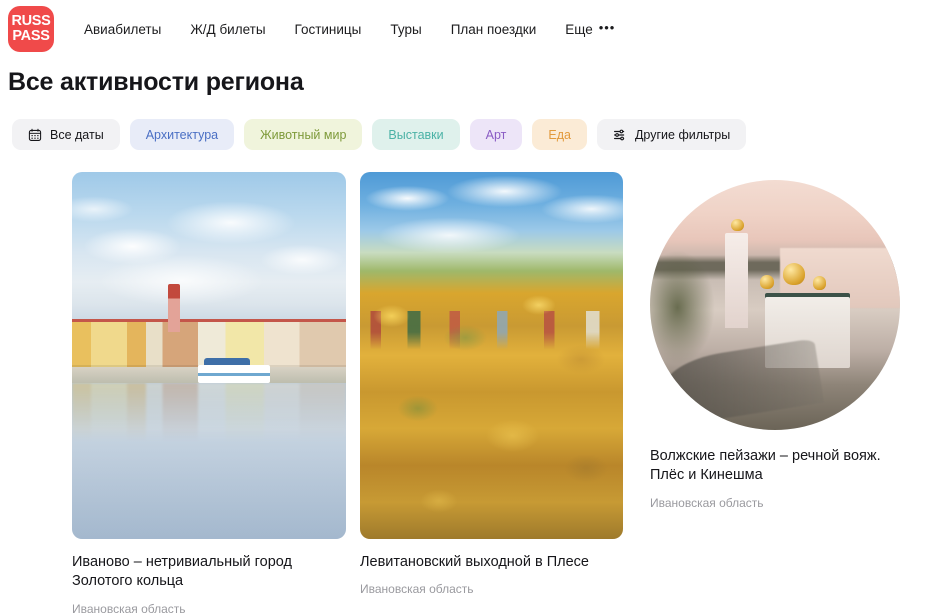  Describe the element at coordinates (620, 135) in the screenshot. I see `sliders-icon` at that location.